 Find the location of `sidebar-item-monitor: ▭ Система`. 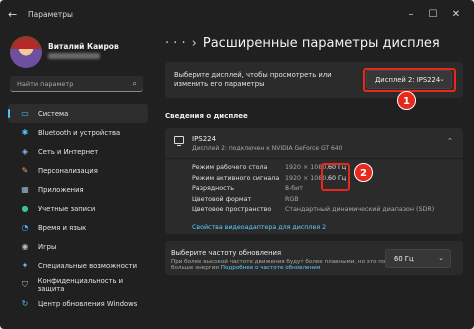

sidebar-item-monitor: ▭ Система is located at coordinates (78, 113).